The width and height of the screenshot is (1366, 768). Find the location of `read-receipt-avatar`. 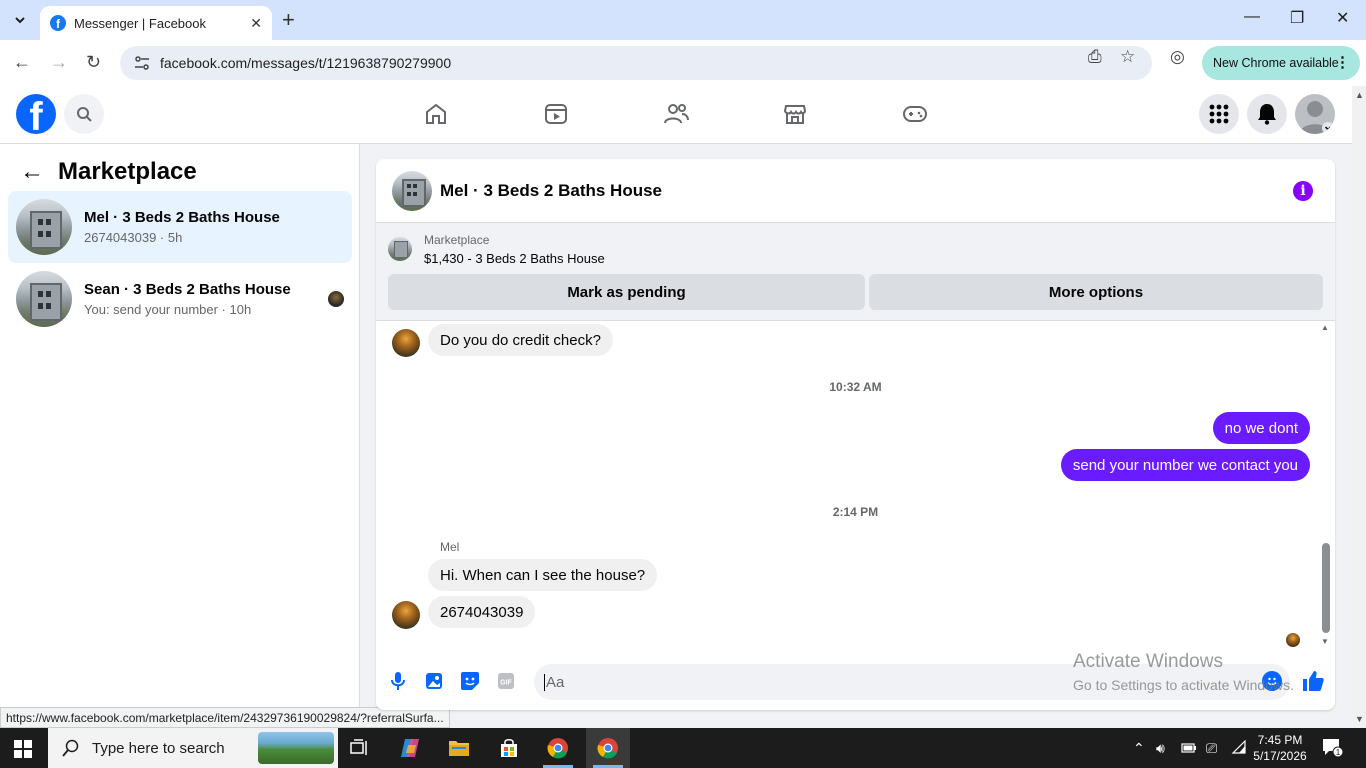

read-receipt-avatar is located at coordinates (1293, 640).